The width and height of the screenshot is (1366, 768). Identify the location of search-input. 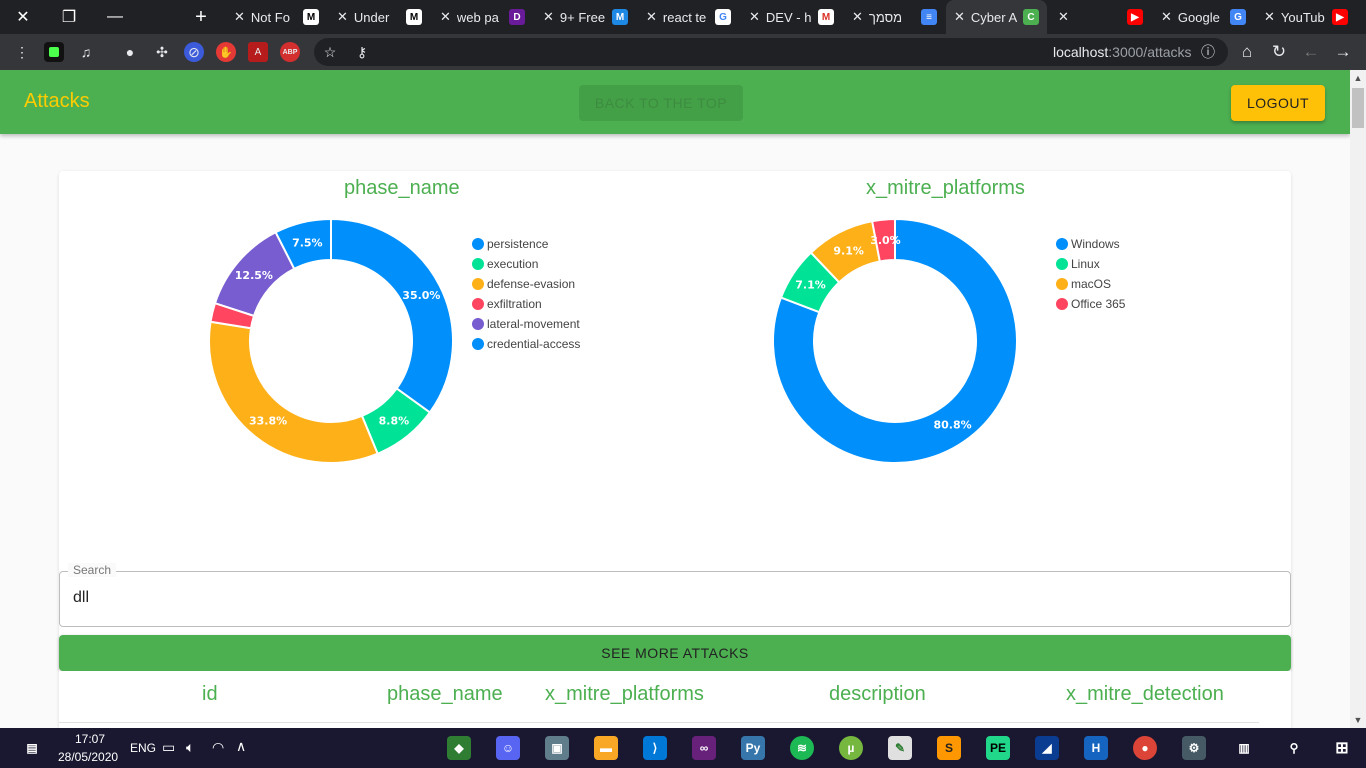
(675, 599).